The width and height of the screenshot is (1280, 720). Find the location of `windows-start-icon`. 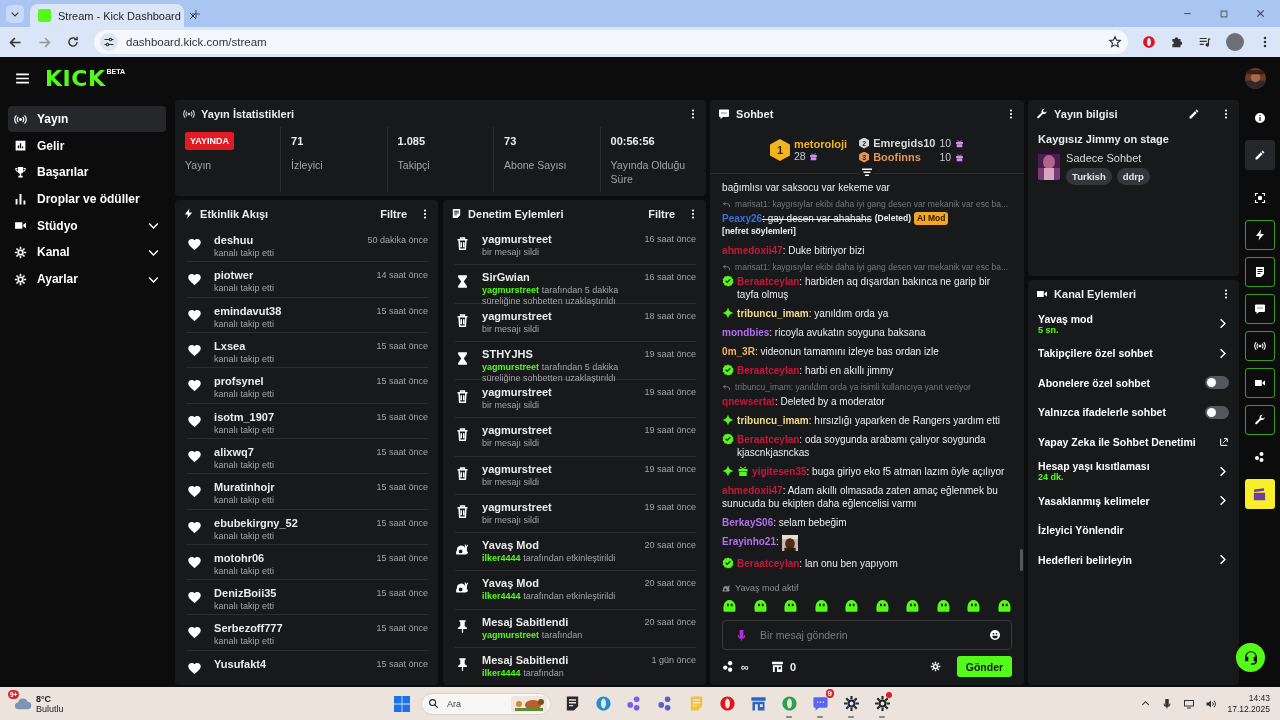

windows-start-icon is located at coordinates (402, 703).